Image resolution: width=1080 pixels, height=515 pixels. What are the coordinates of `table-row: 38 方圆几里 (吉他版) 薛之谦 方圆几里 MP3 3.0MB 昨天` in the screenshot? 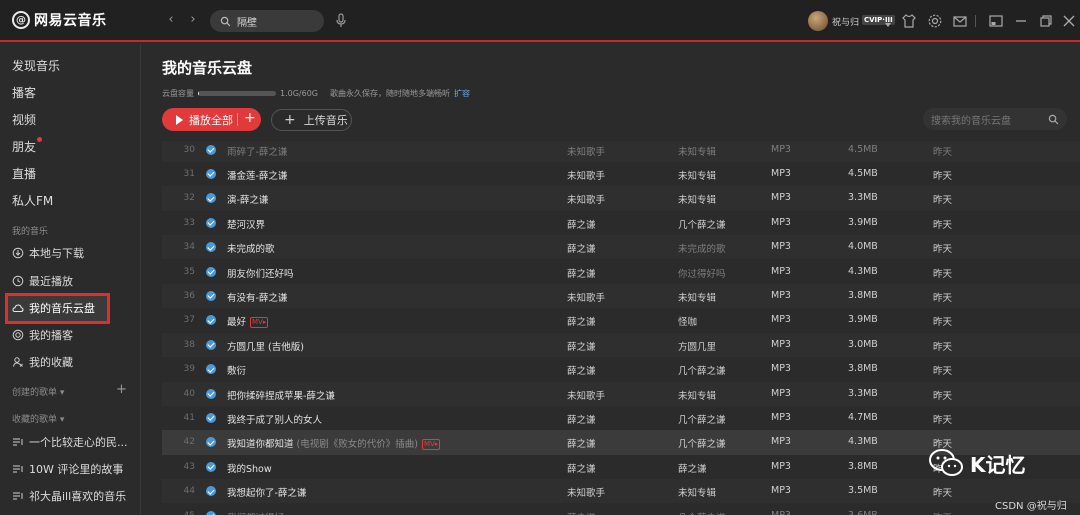 It's located at (621, 345).